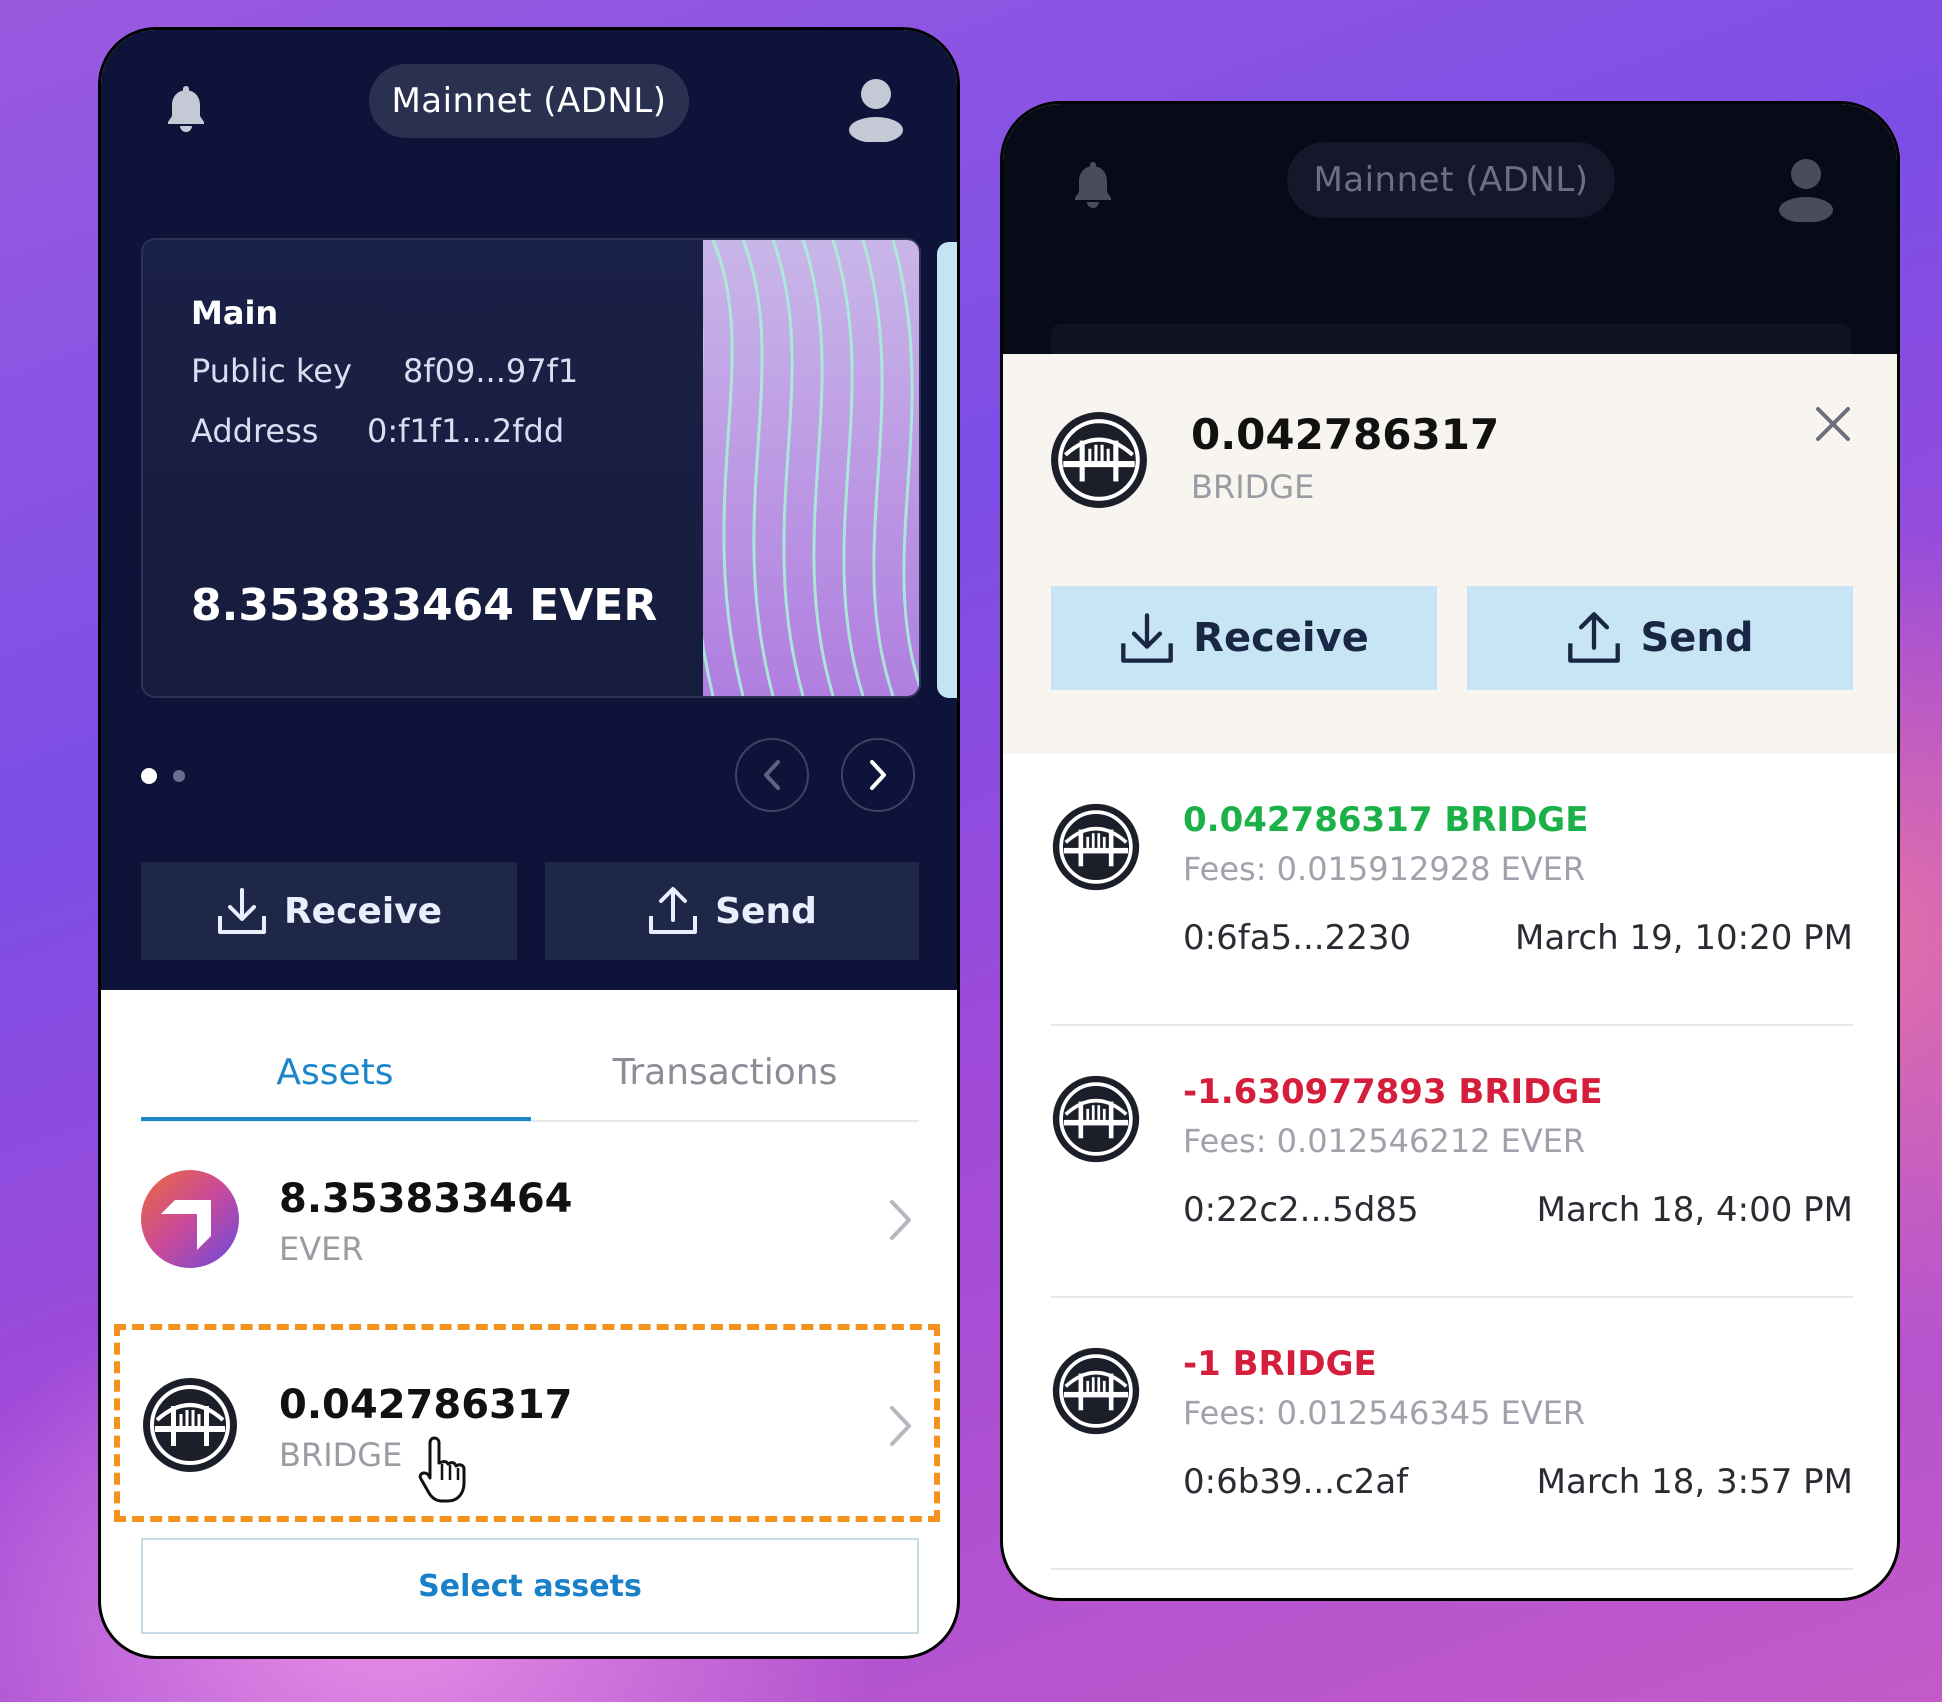 Image resolution: width=1942 pixels, height=1702 pixels. I want to click on token-balance: 0.042786317, so click(1345, 434).